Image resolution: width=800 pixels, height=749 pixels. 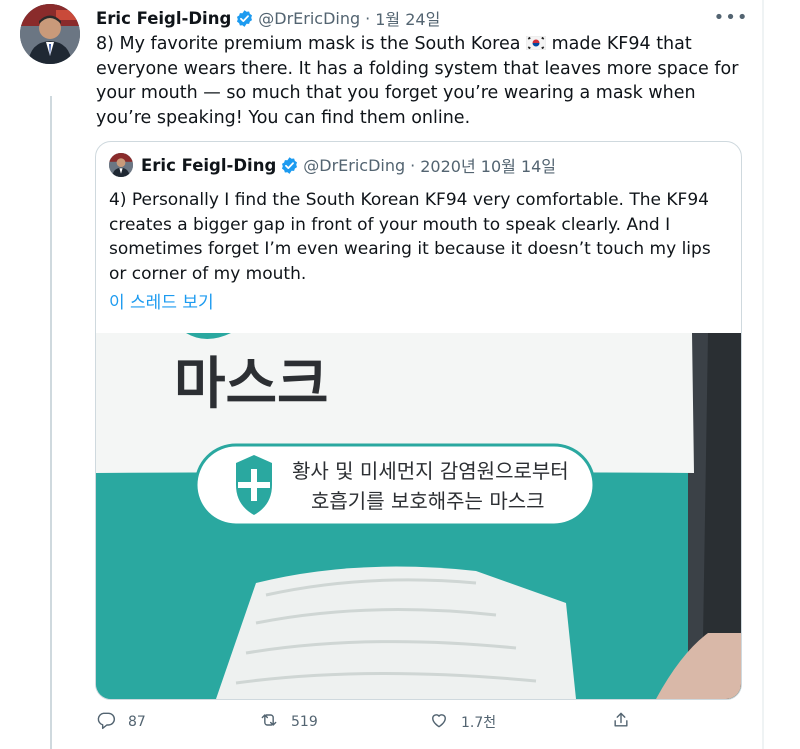 I want to click on avatar, so click(x=50, y=34).